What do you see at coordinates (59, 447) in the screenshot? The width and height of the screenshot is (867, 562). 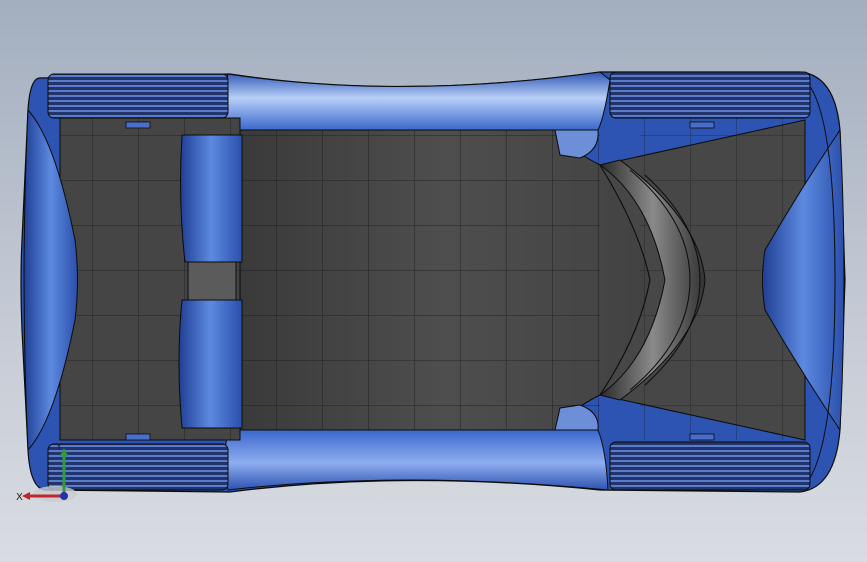 I see `y-axis-label: Y` at bounding box center [59, 447].